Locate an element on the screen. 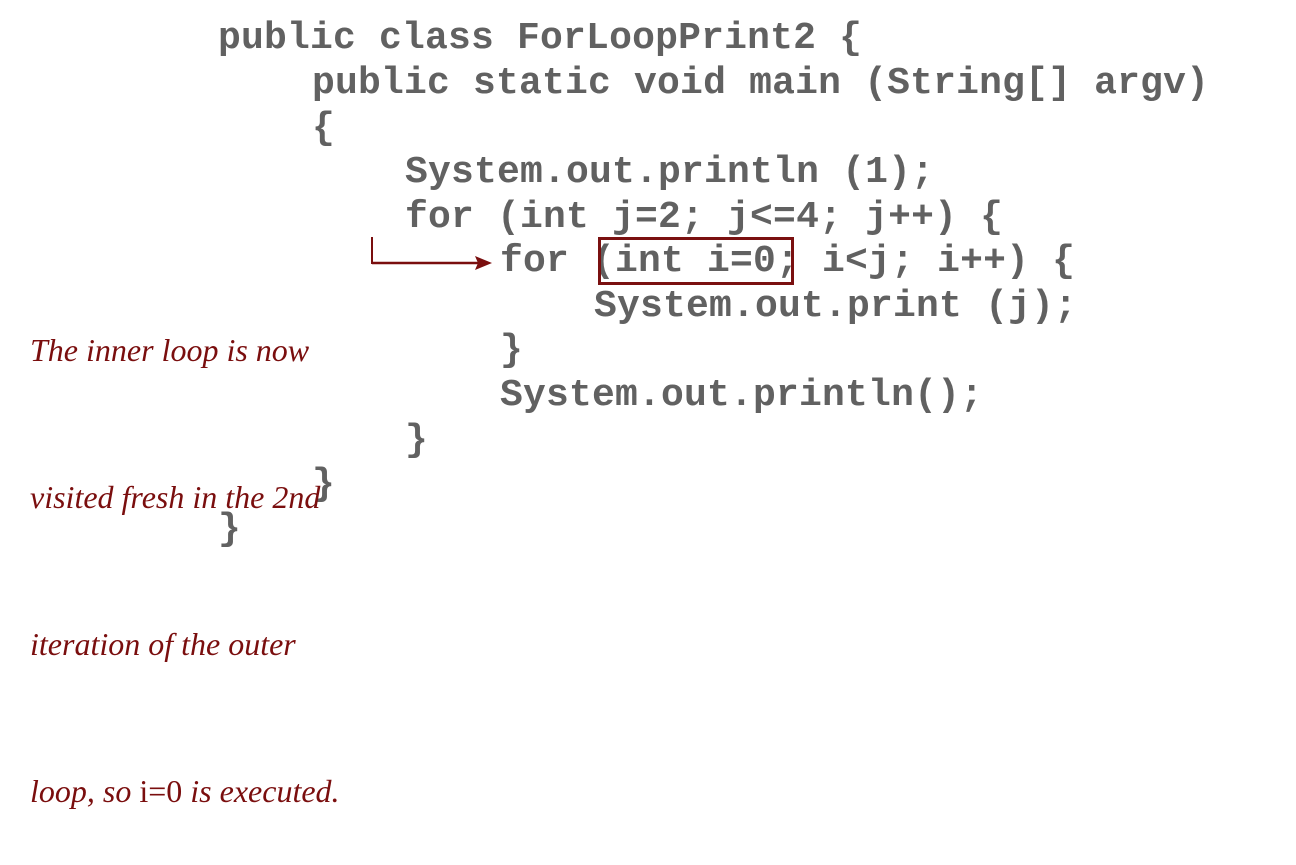  annotation-line-4: loop, so i=0 is executed. is located at coordinates (185, 791).